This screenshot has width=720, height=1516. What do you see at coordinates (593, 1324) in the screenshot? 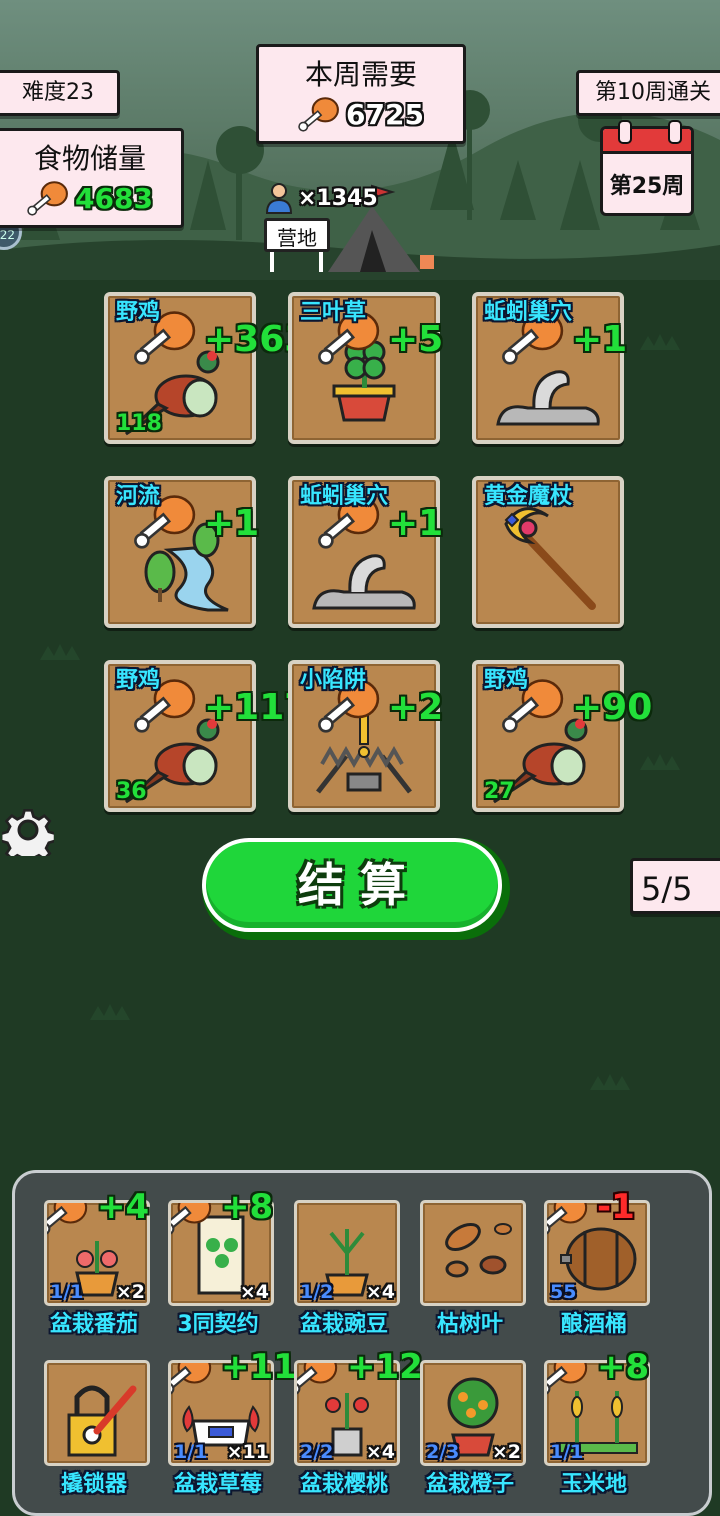
I see `inventory-item-label: 酿酒桶` at bounding box center [593, 1324].